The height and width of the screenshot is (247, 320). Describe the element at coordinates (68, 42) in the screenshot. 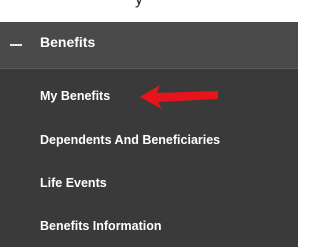

I see `section-title: Benefits` at that location.